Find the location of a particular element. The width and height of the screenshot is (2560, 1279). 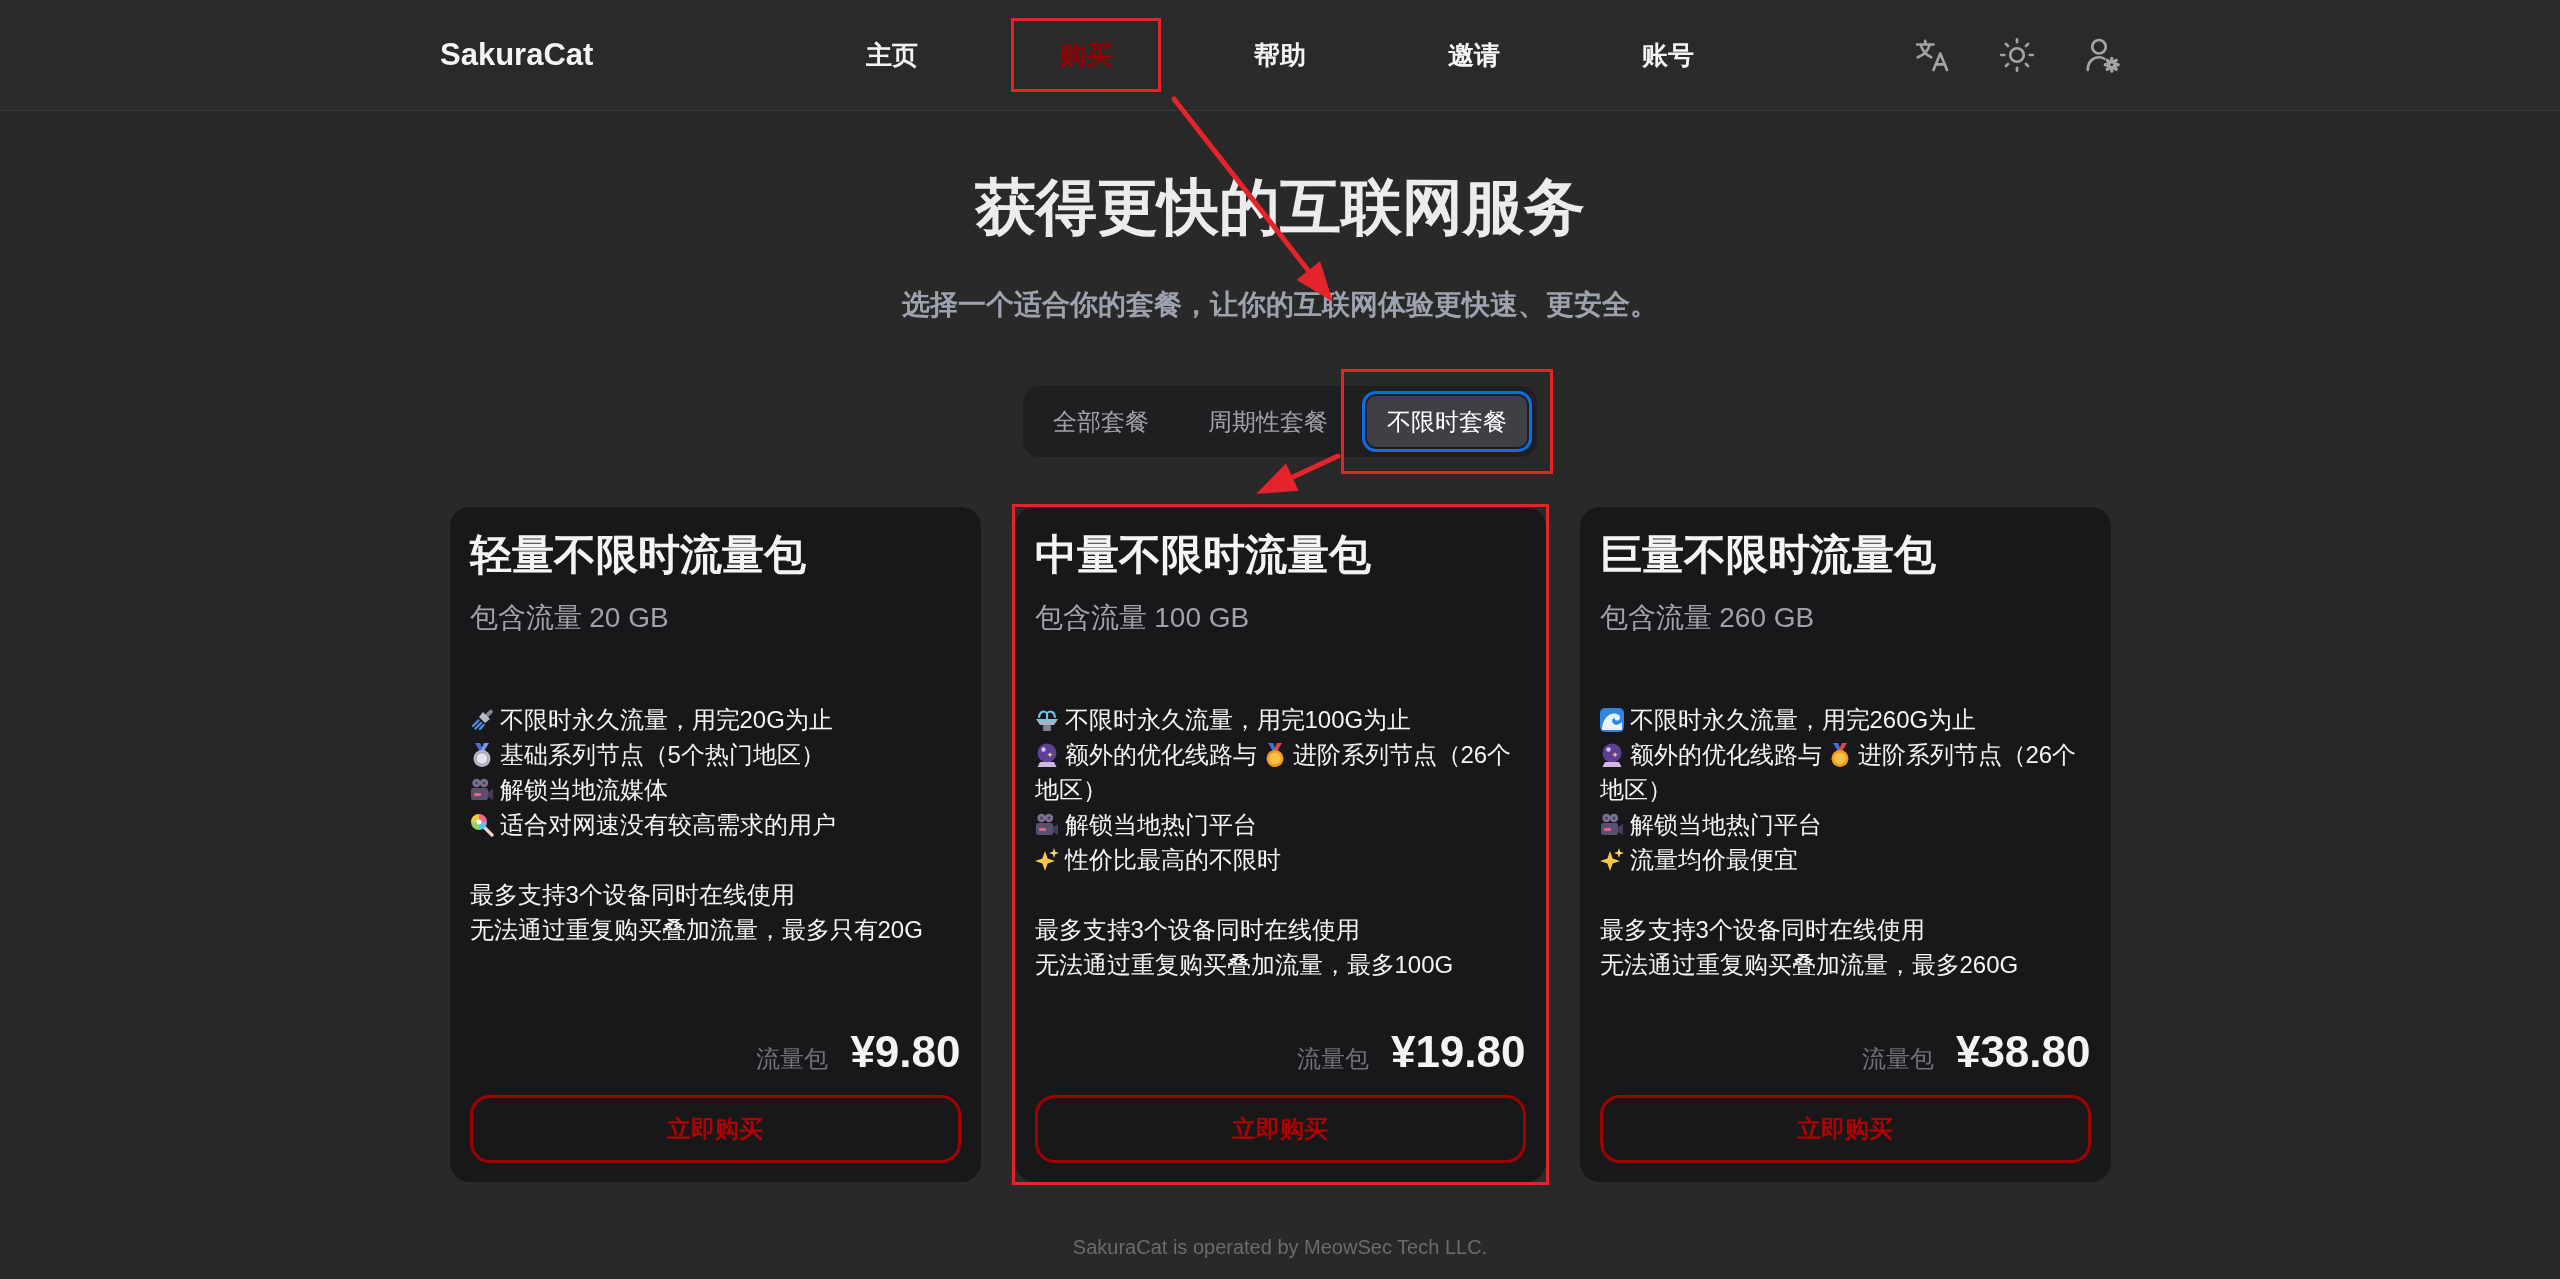

feature-text: 不限时永久流量，用完20G为止 is located at coordinates (666, 719).